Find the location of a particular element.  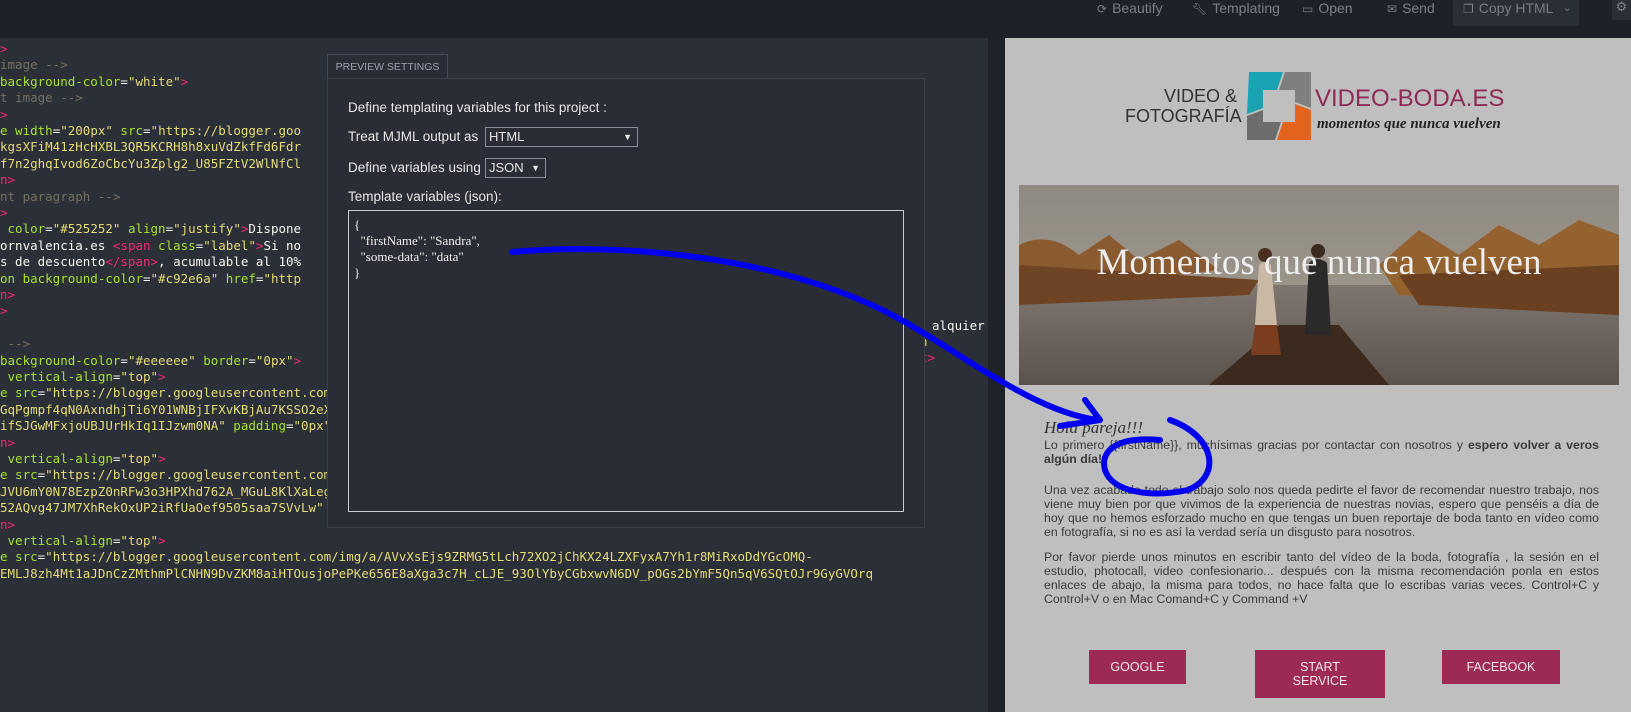

code-line: s de descuento</span>, acumulable al 10% is located at coordinates (150, 261).